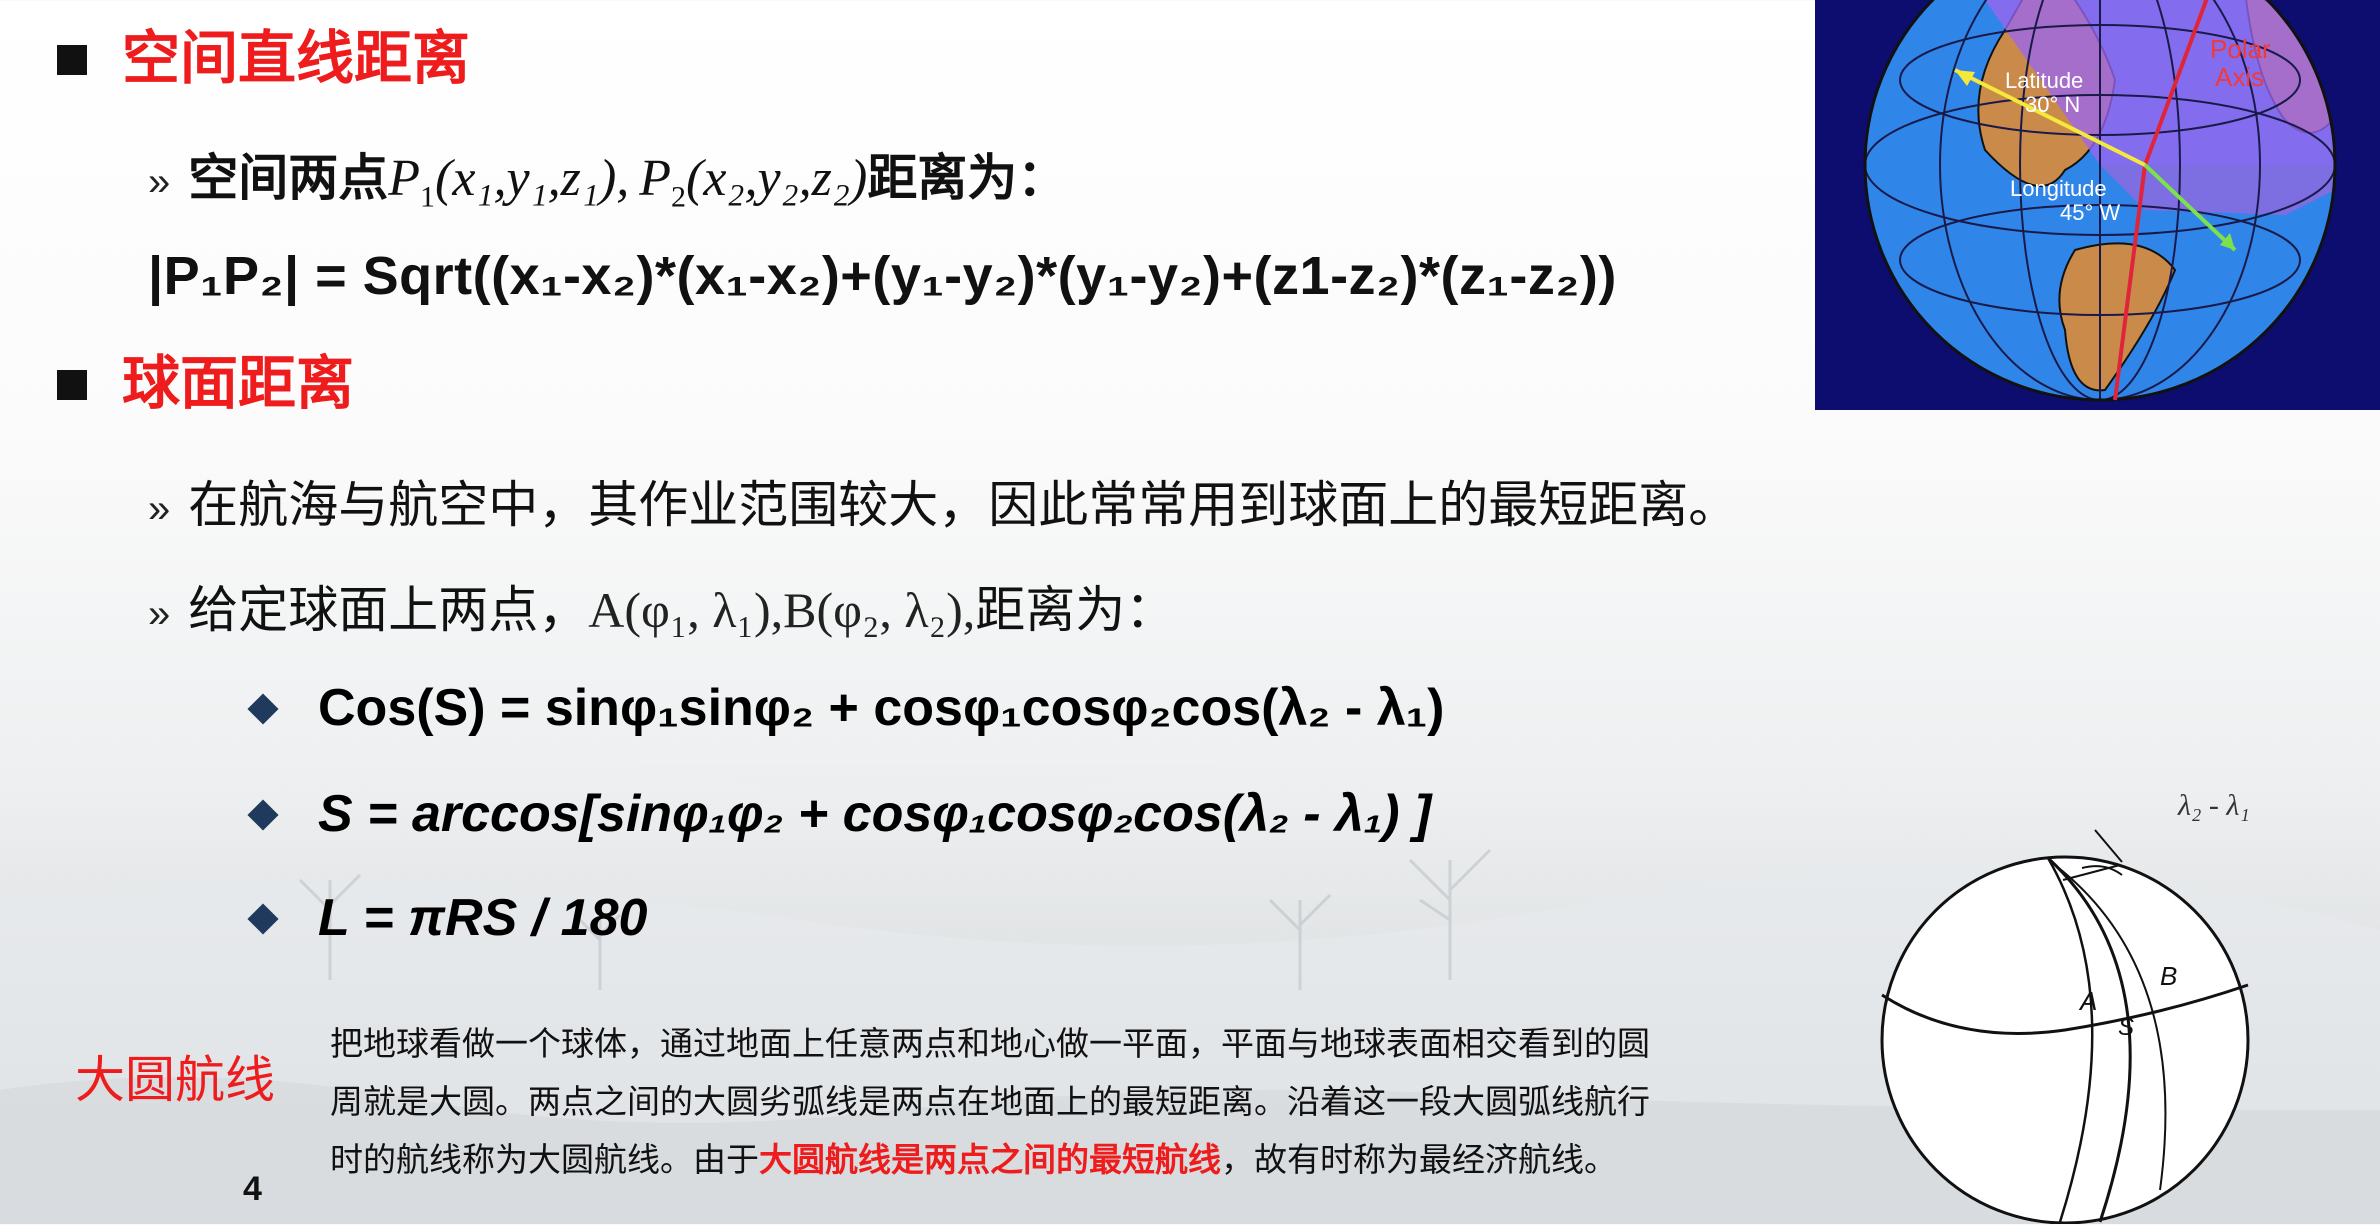 The image size is (2380, 1229). I want to click on point-p2: P2(x₂,y₂,z₂), so click(753, 182).